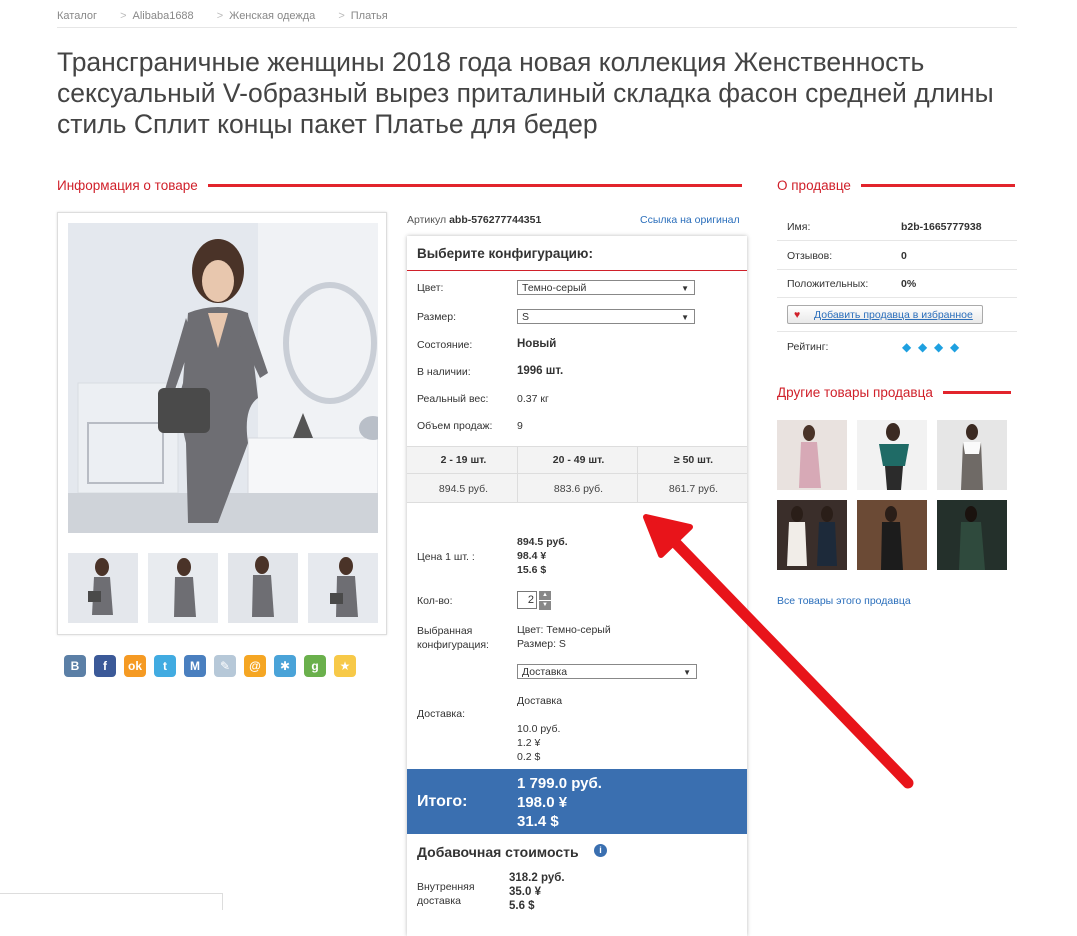  I want to click on sales-value: 9, so click(520, 426).